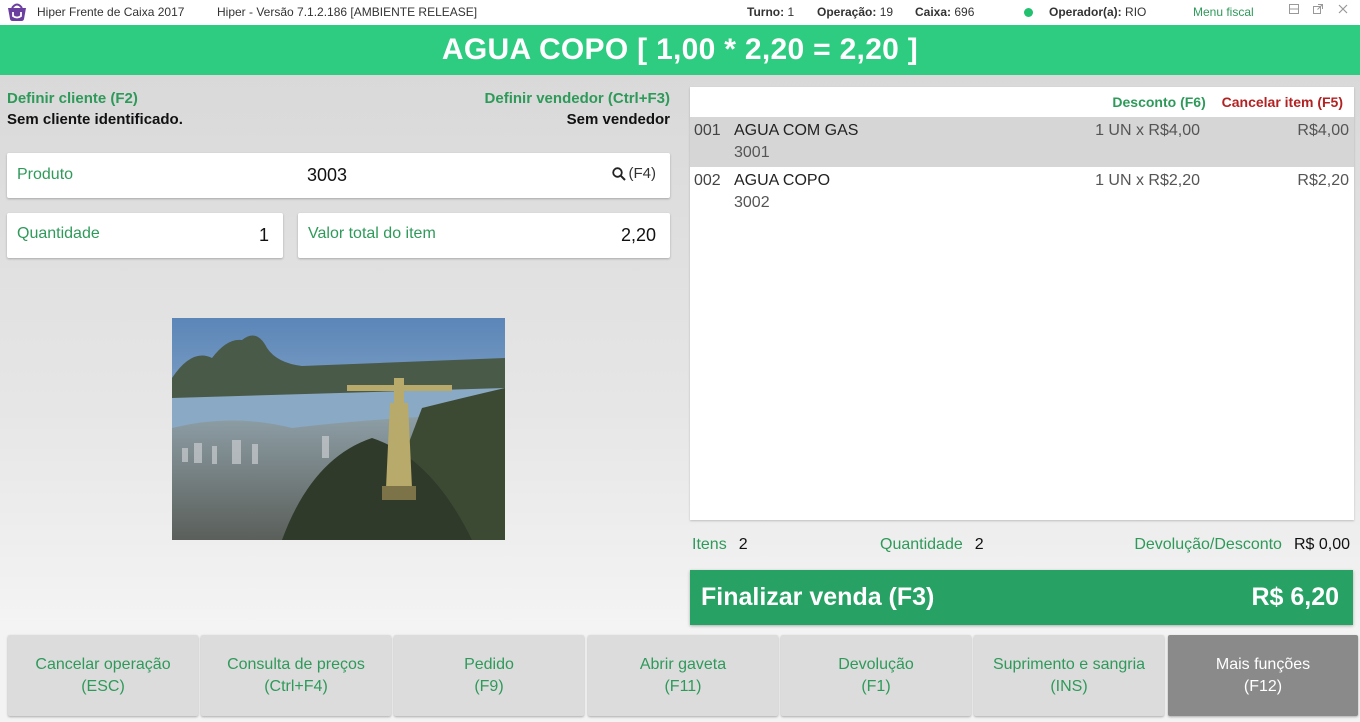 The height and width of the screenshot is (722, 1360). I want to click on button-label: Suprimento e sangria, so click(1069, 664).